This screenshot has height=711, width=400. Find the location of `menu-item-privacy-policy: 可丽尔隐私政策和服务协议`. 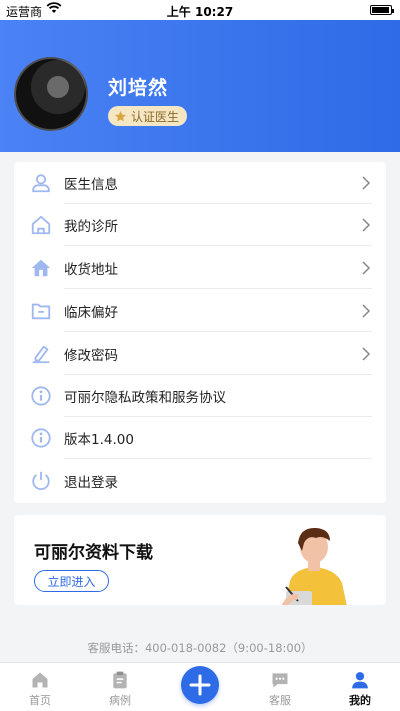

menu-item-privacy-policy: 可丽尔隐私政策和服务协议 is located at coordinates (200, 396).